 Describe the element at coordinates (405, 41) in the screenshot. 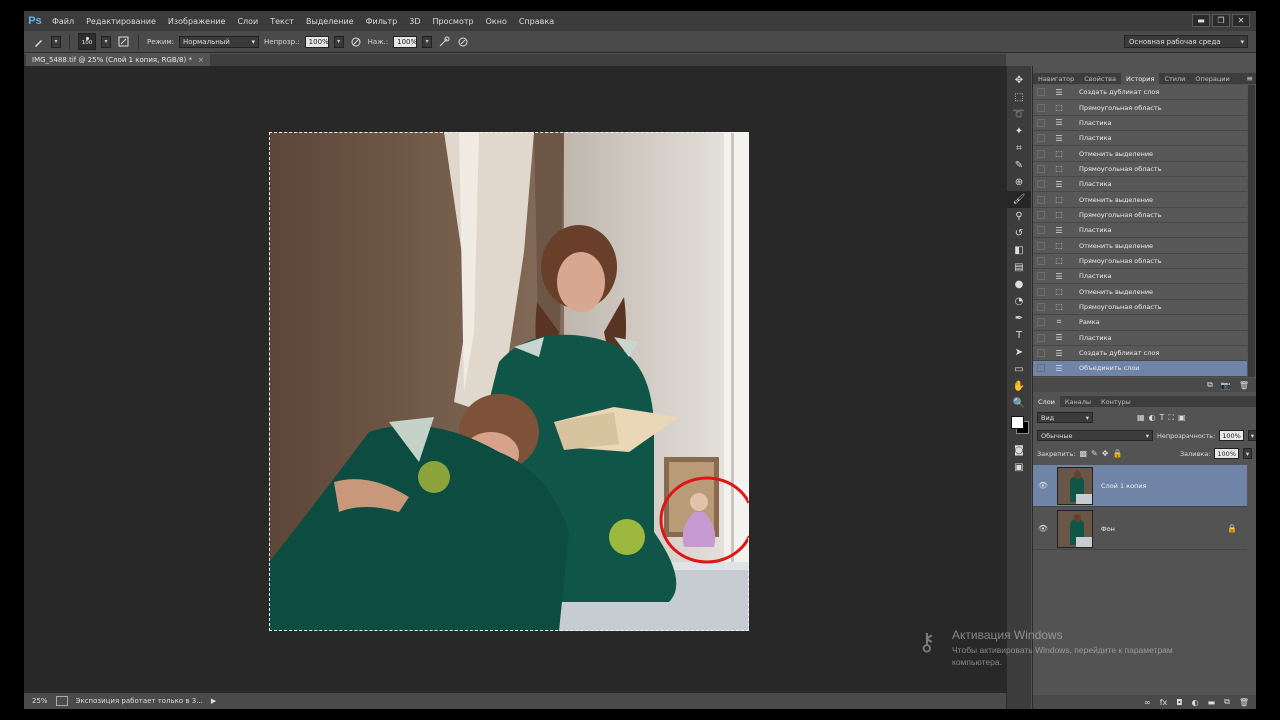

I see `flow-input: 100%` at that location.